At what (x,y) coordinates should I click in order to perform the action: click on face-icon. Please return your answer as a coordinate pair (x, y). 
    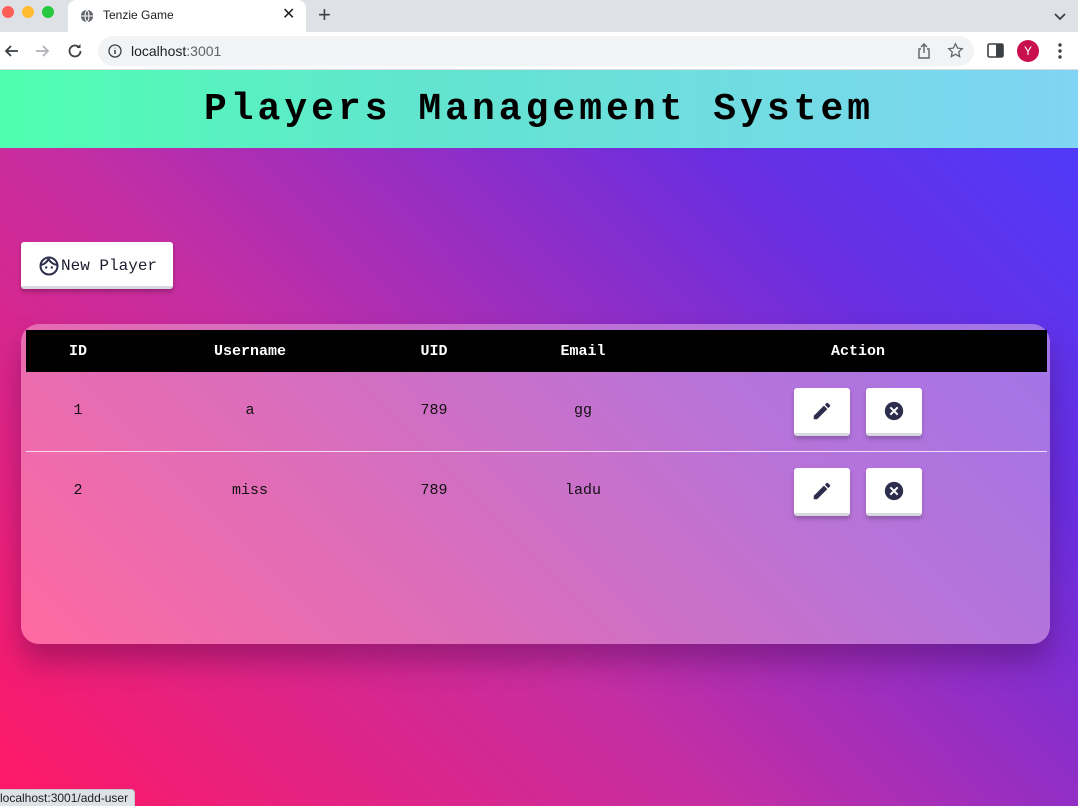
    Looking at the image, I should click on (49, 266).